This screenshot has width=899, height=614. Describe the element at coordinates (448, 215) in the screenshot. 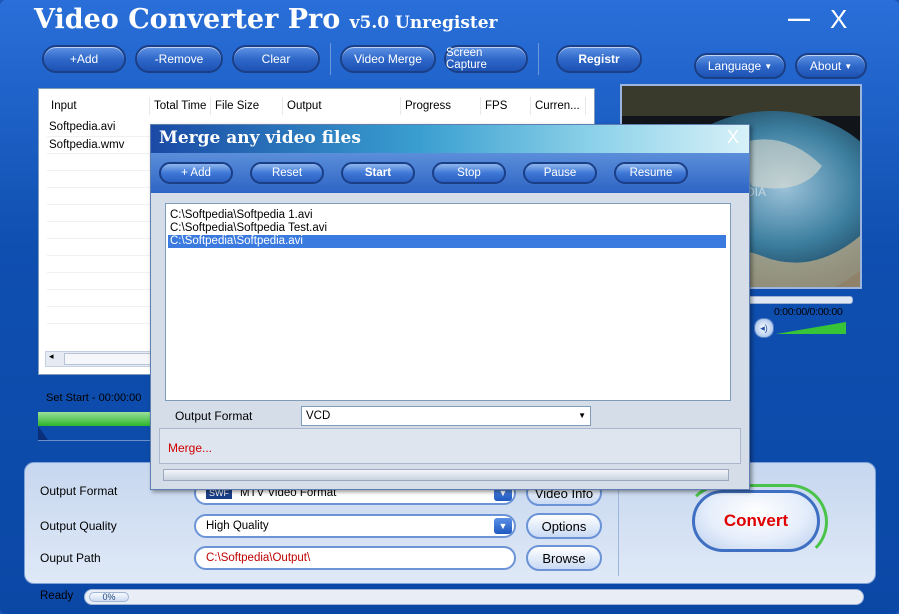

I see `list-item: C:\Softpedia\Softpedia 1.avi` at that location.